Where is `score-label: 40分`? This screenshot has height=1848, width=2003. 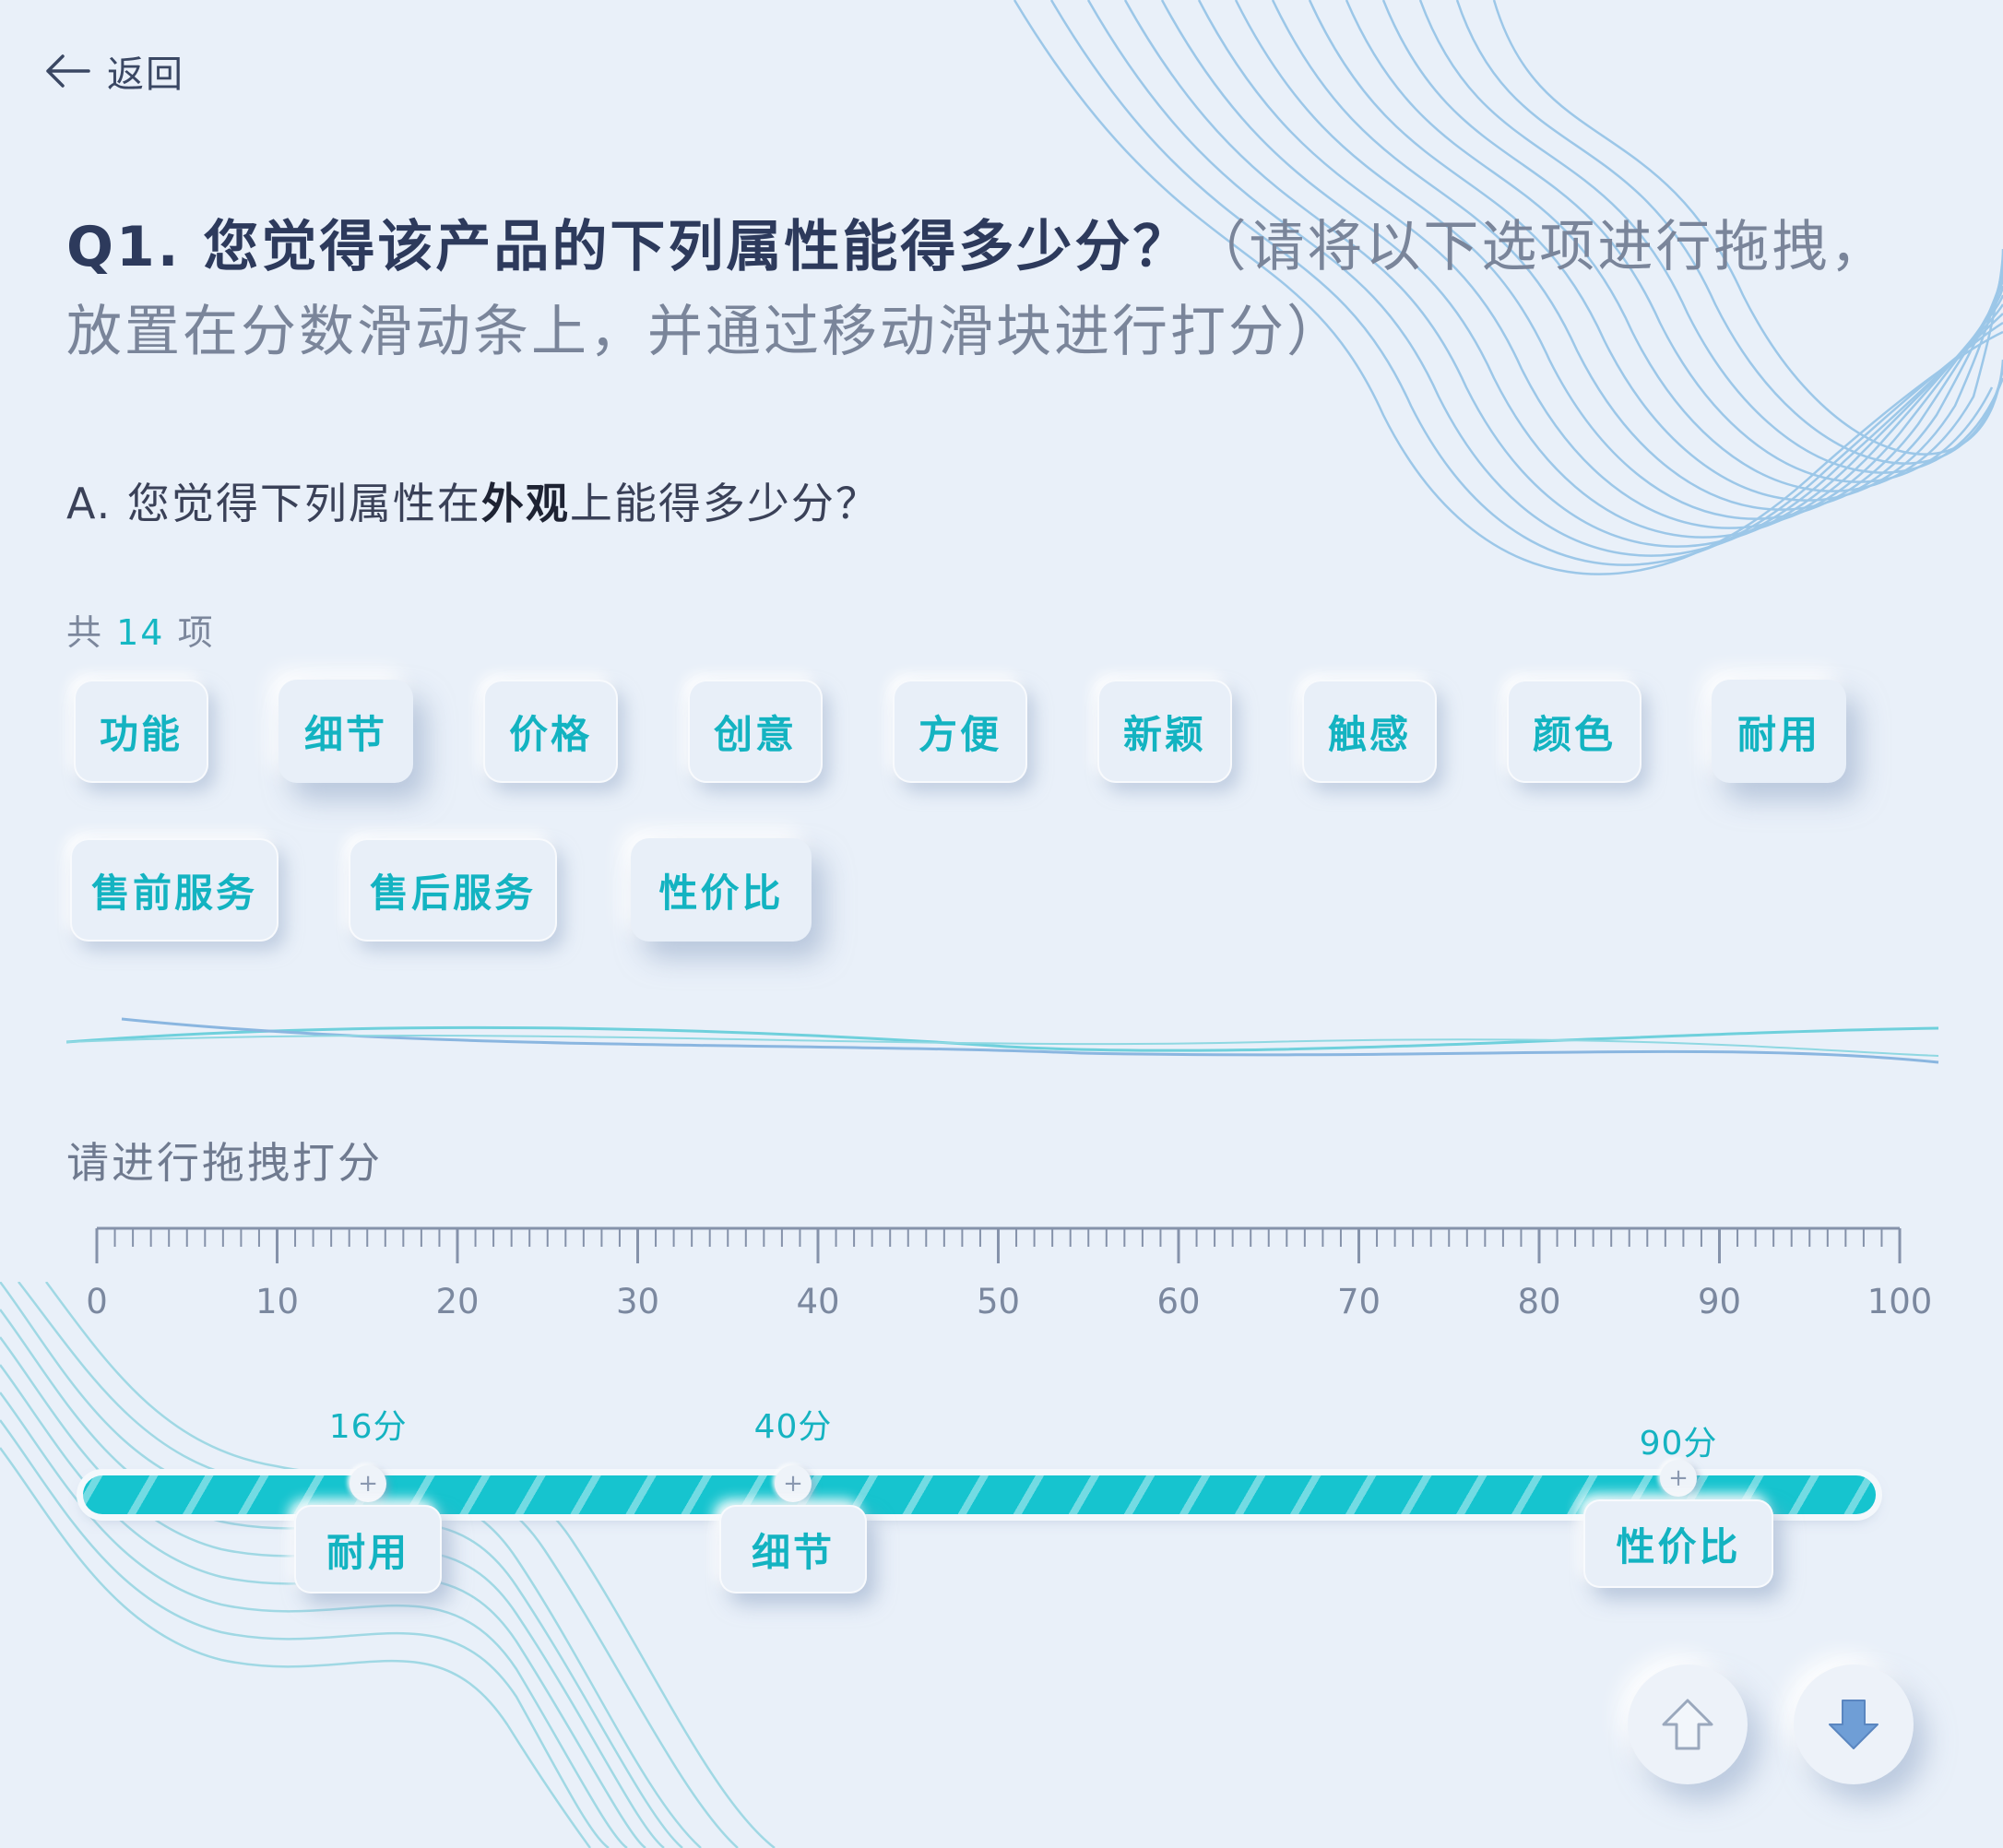 score-label: 40分 is located at coordinates (793, 1427).